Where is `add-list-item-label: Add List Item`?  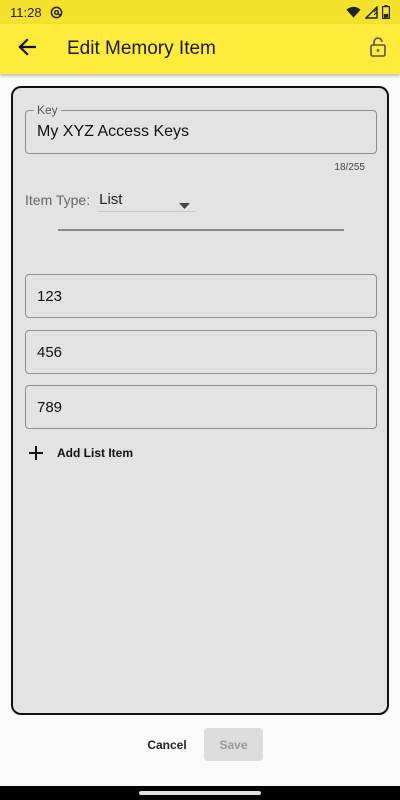
add-list-item-label: Add List Item is located at coordinates (95, 453).